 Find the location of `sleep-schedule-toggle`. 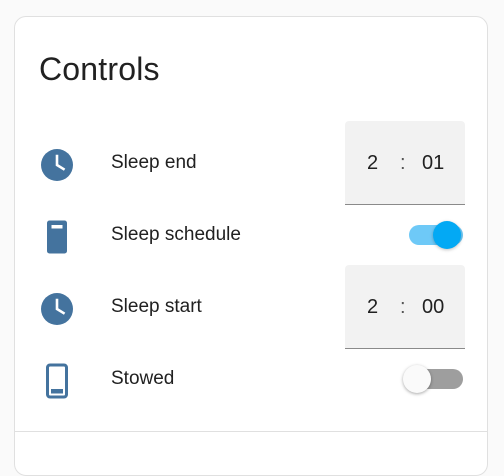

sleep-schedule-toggle is located at coordinates (433, 235).